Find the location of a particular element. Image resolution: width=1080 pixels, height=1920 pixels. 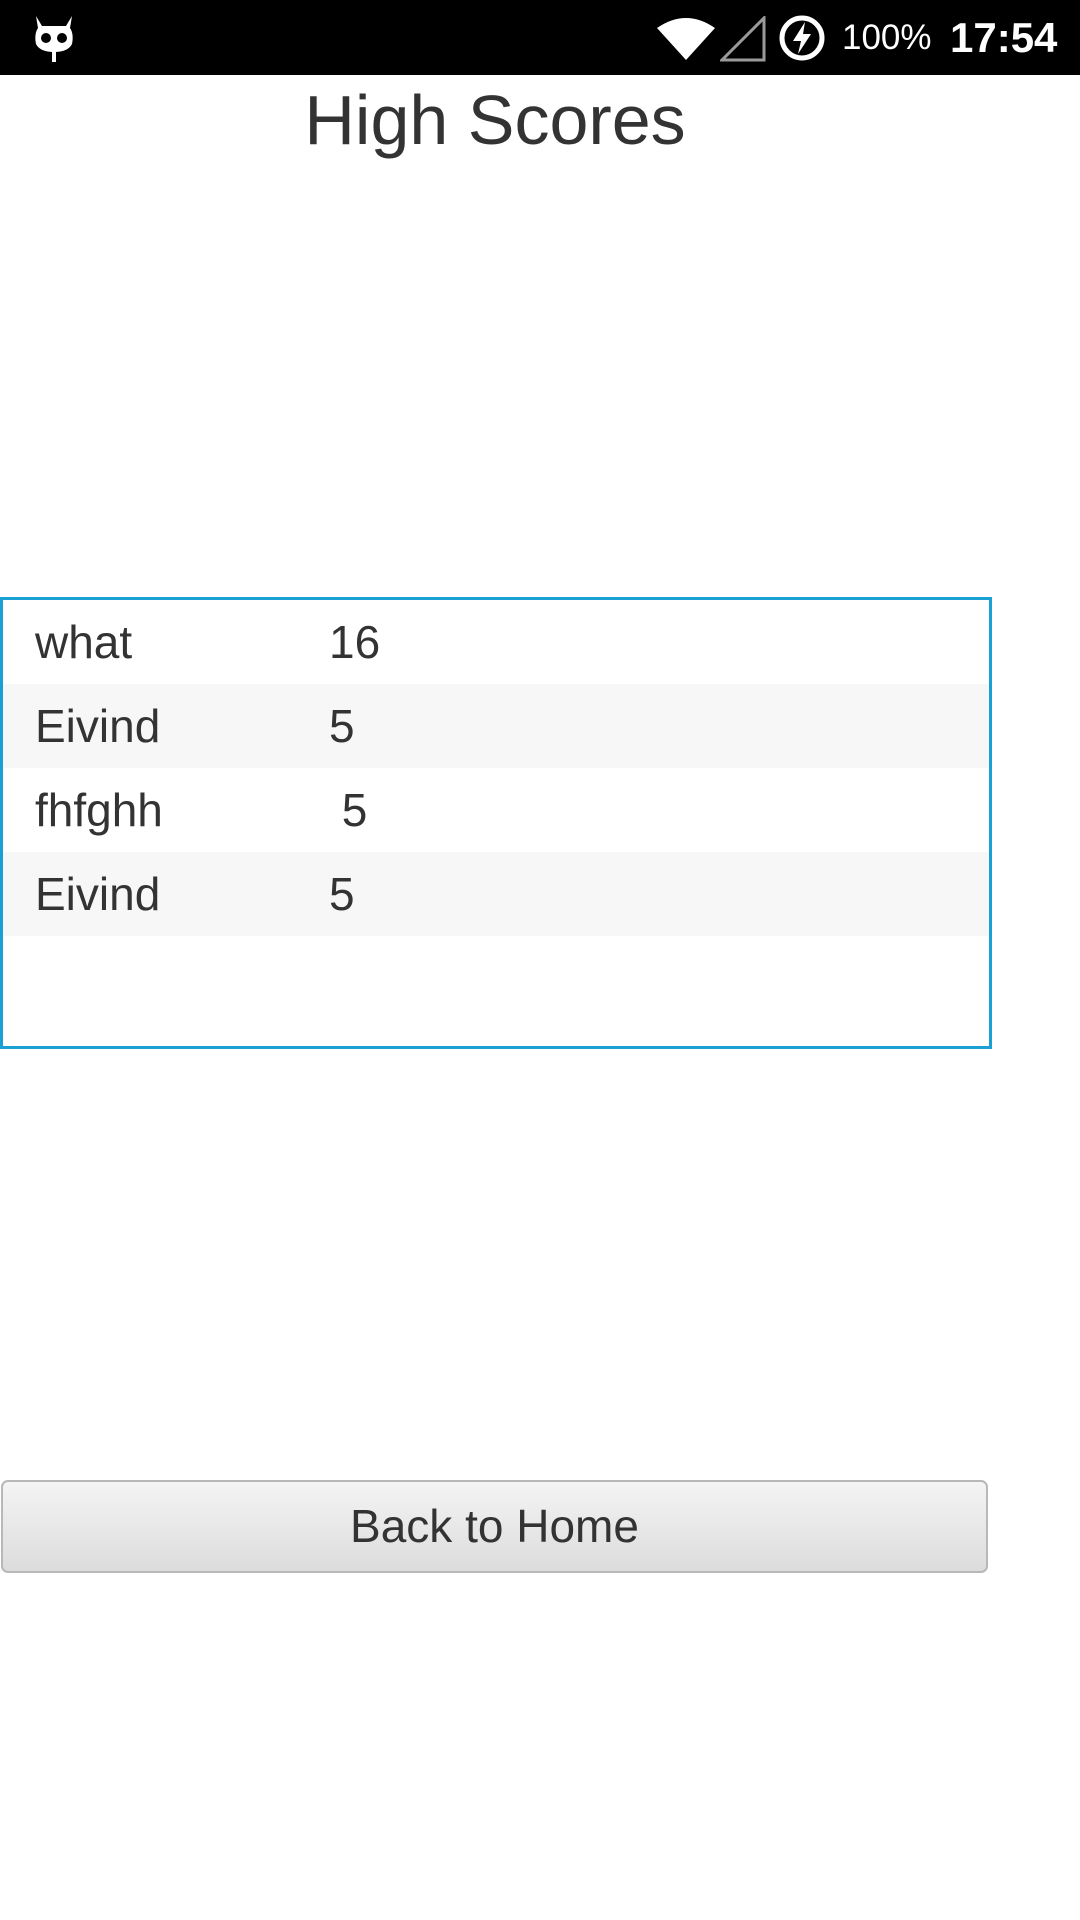

player-name: fhfghh is located at coordinates (99, 810).